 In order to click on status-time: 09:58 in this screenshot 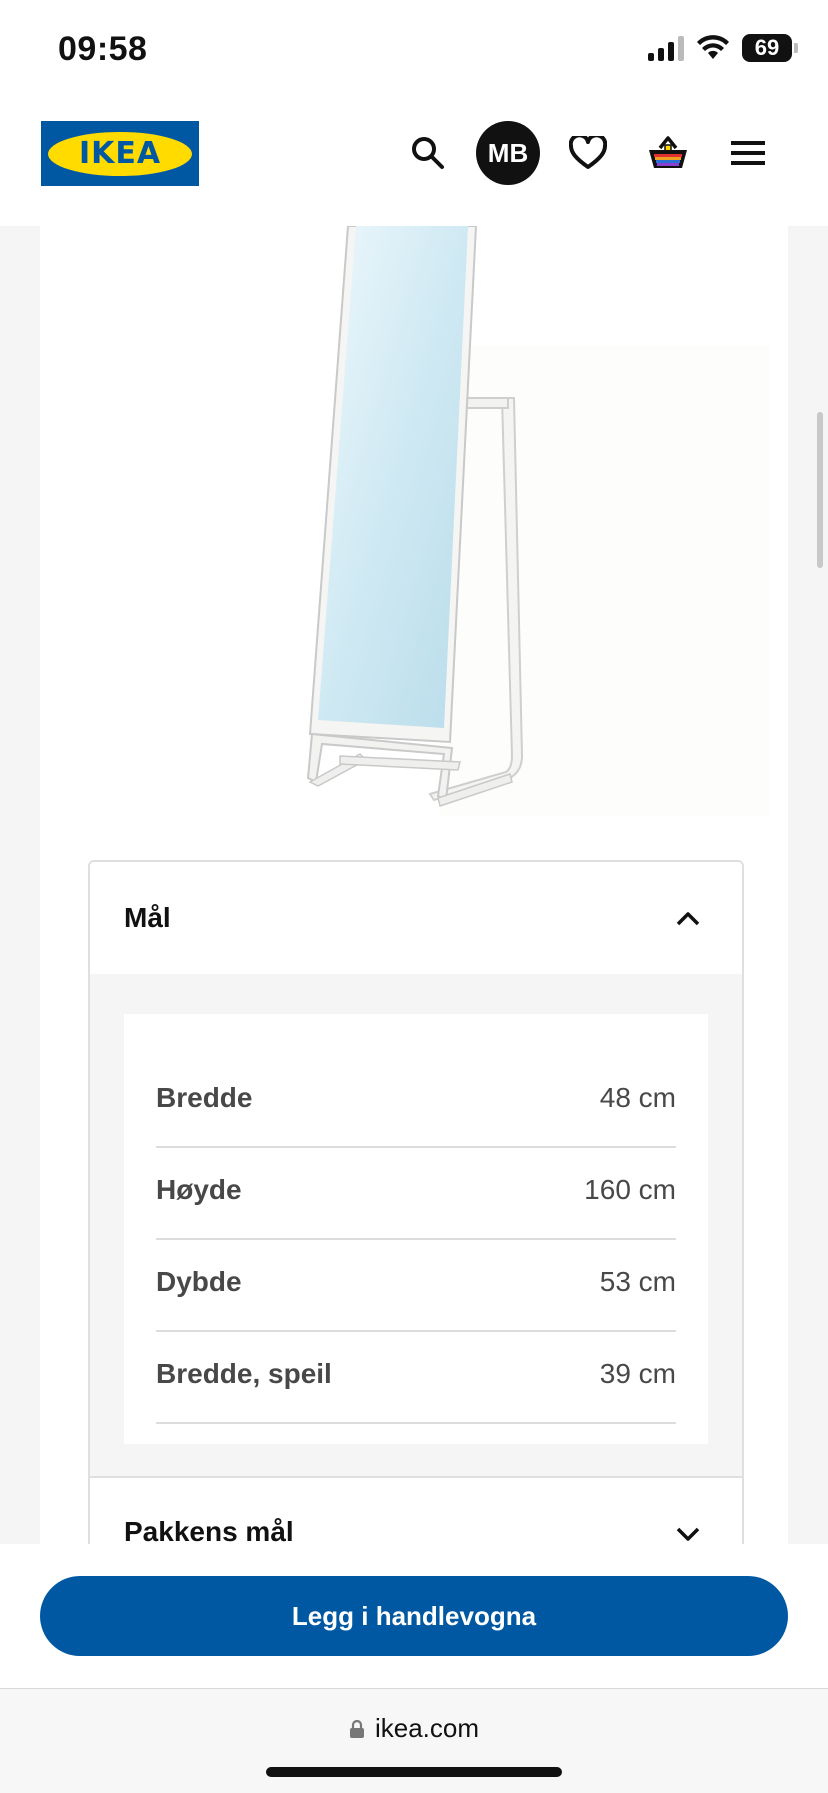, I will do `click(103, 49)`.